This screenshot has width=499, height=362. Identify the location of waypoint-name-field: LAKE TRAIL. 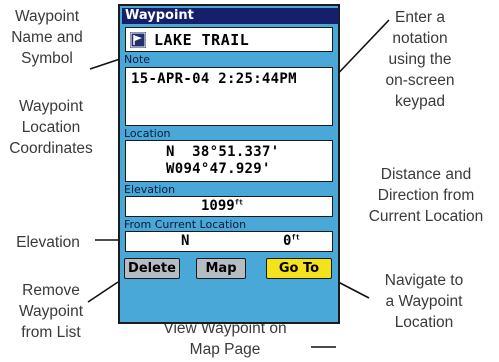
(229, 39).